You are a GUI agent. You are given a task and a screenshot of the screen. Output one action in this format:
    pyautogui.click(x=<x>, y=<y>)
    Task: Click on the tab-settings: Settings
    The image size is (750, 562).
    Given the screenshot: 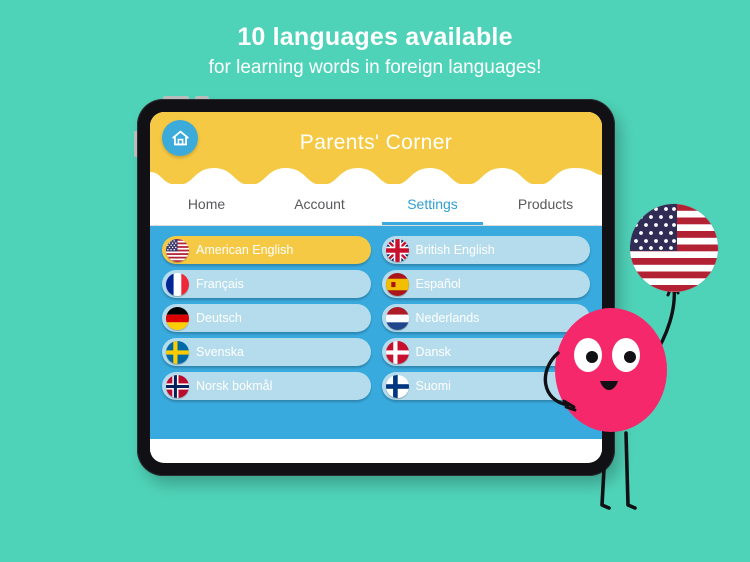 What is the action you would take?
    pyautogui.click(x=432, y=204)
    